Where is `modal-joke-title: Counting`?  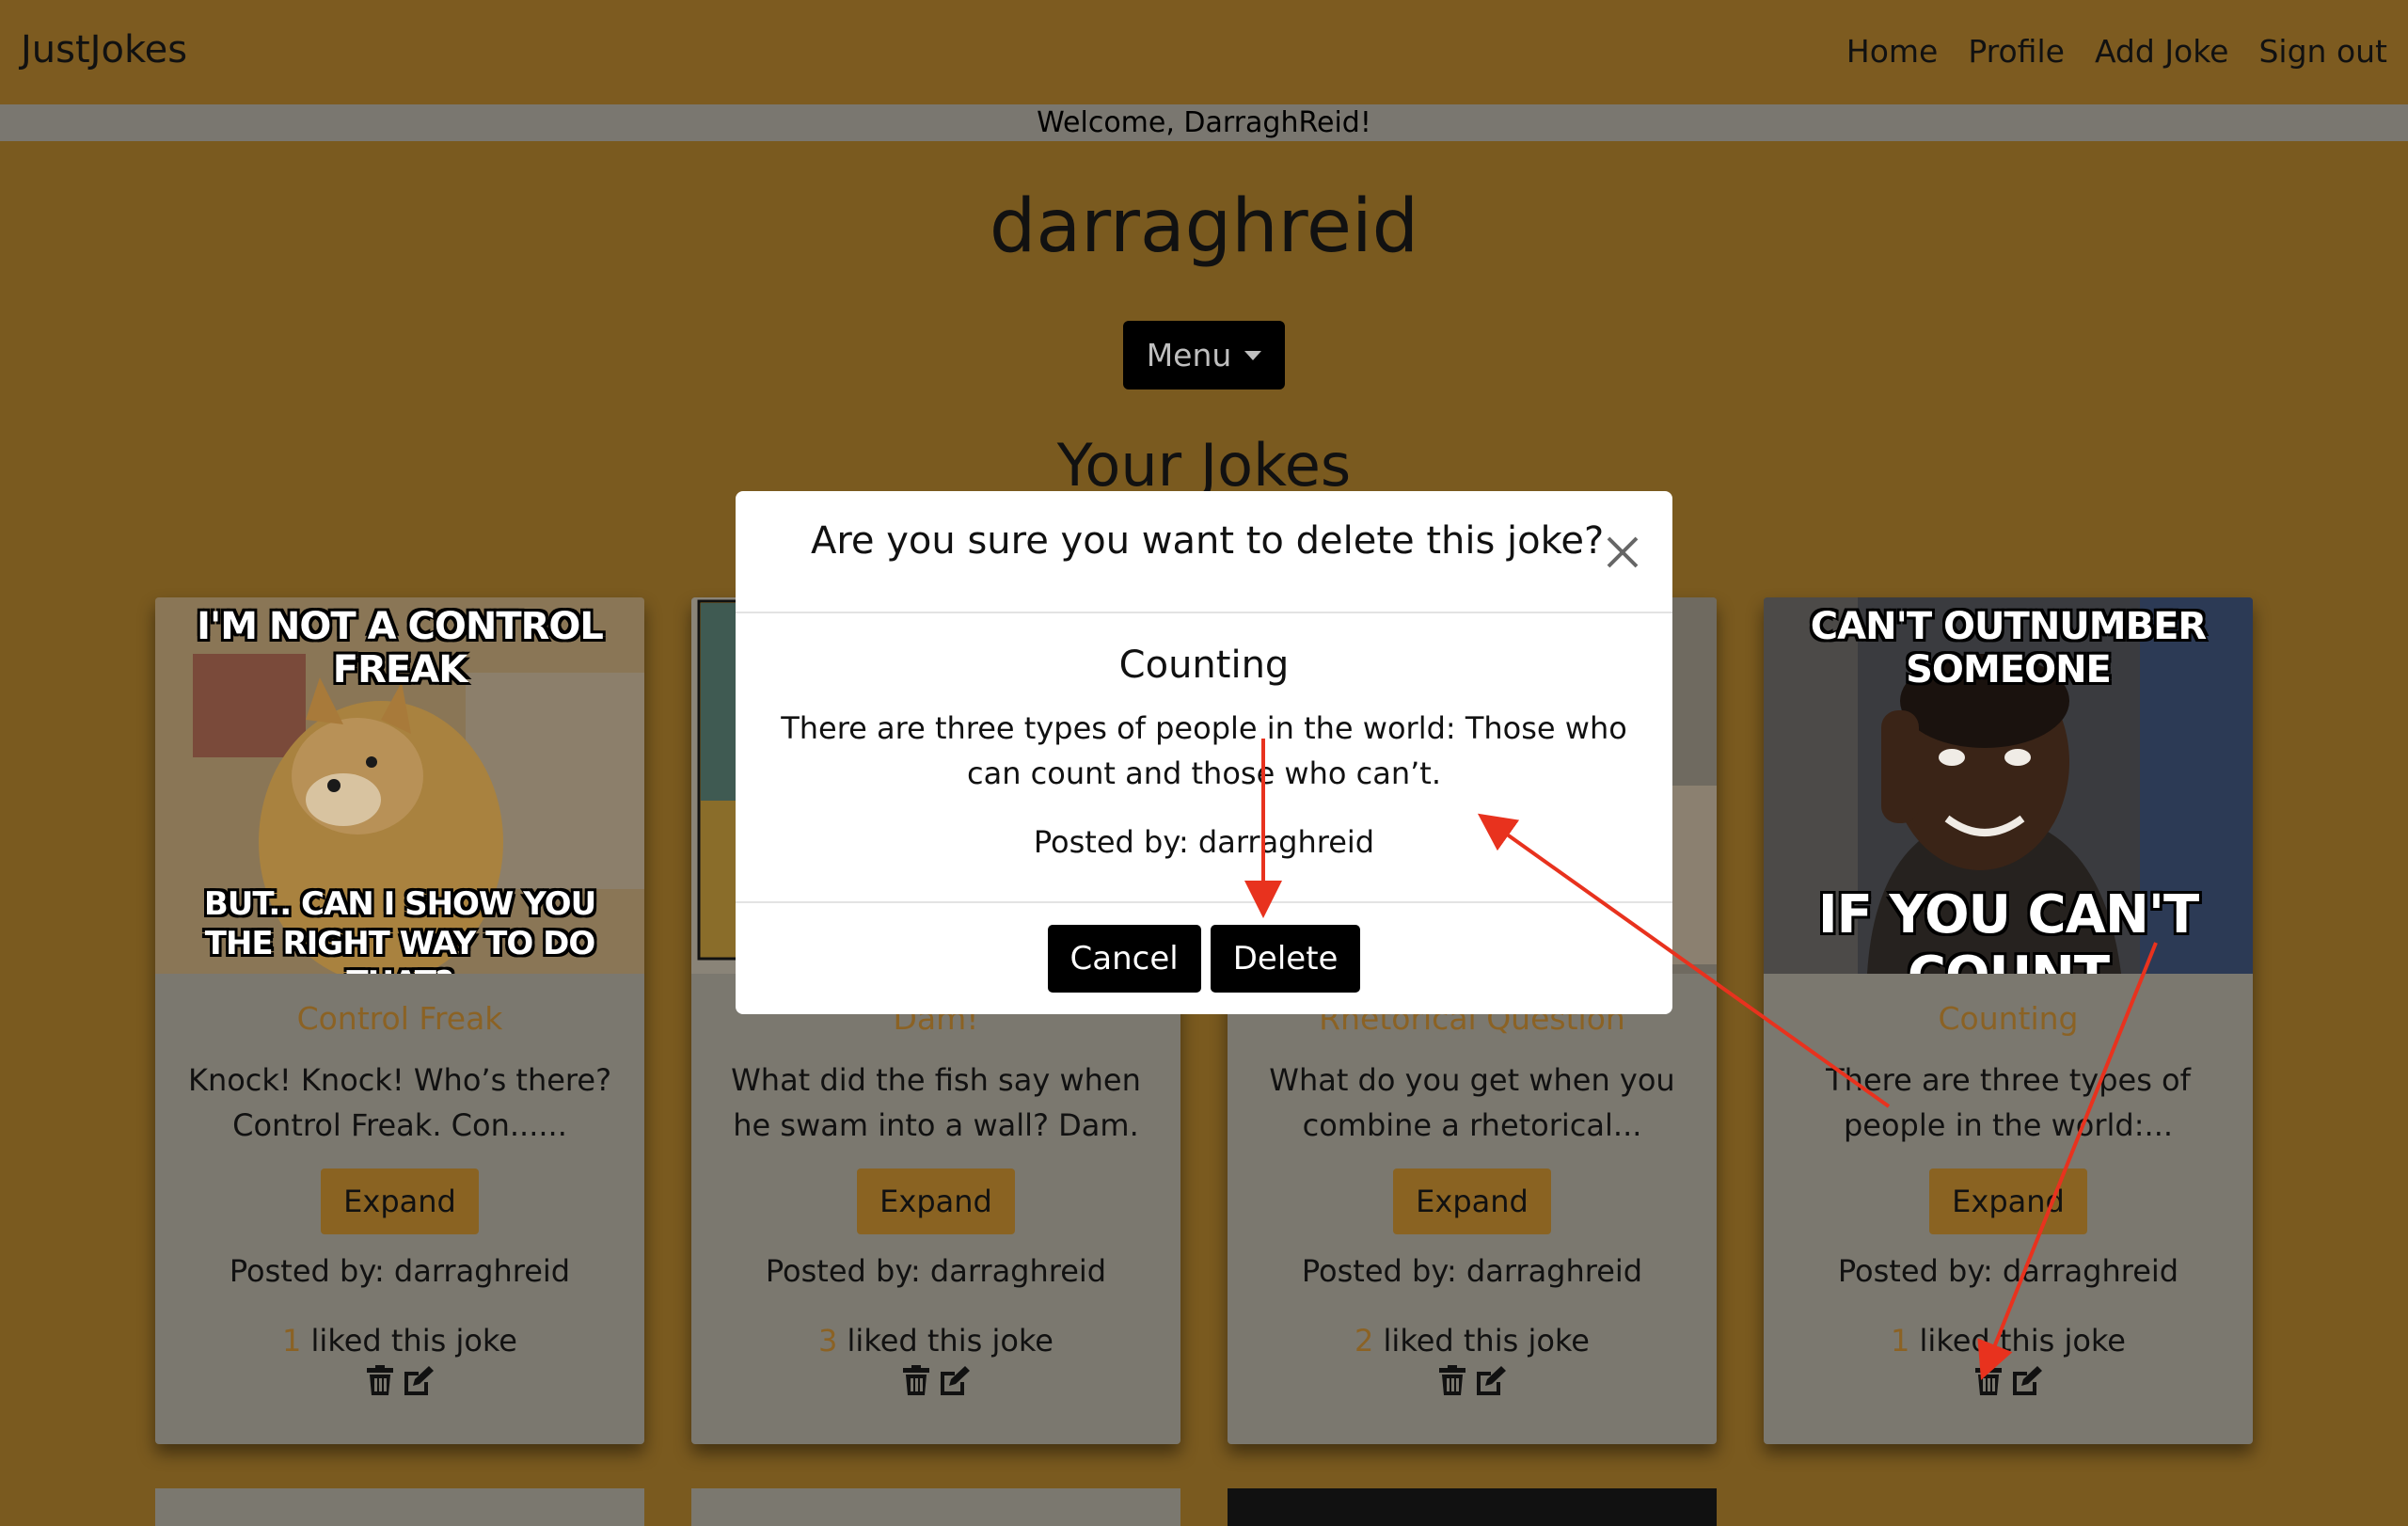 modal-joke-title: Counting is located at coordinates (1204, 665).